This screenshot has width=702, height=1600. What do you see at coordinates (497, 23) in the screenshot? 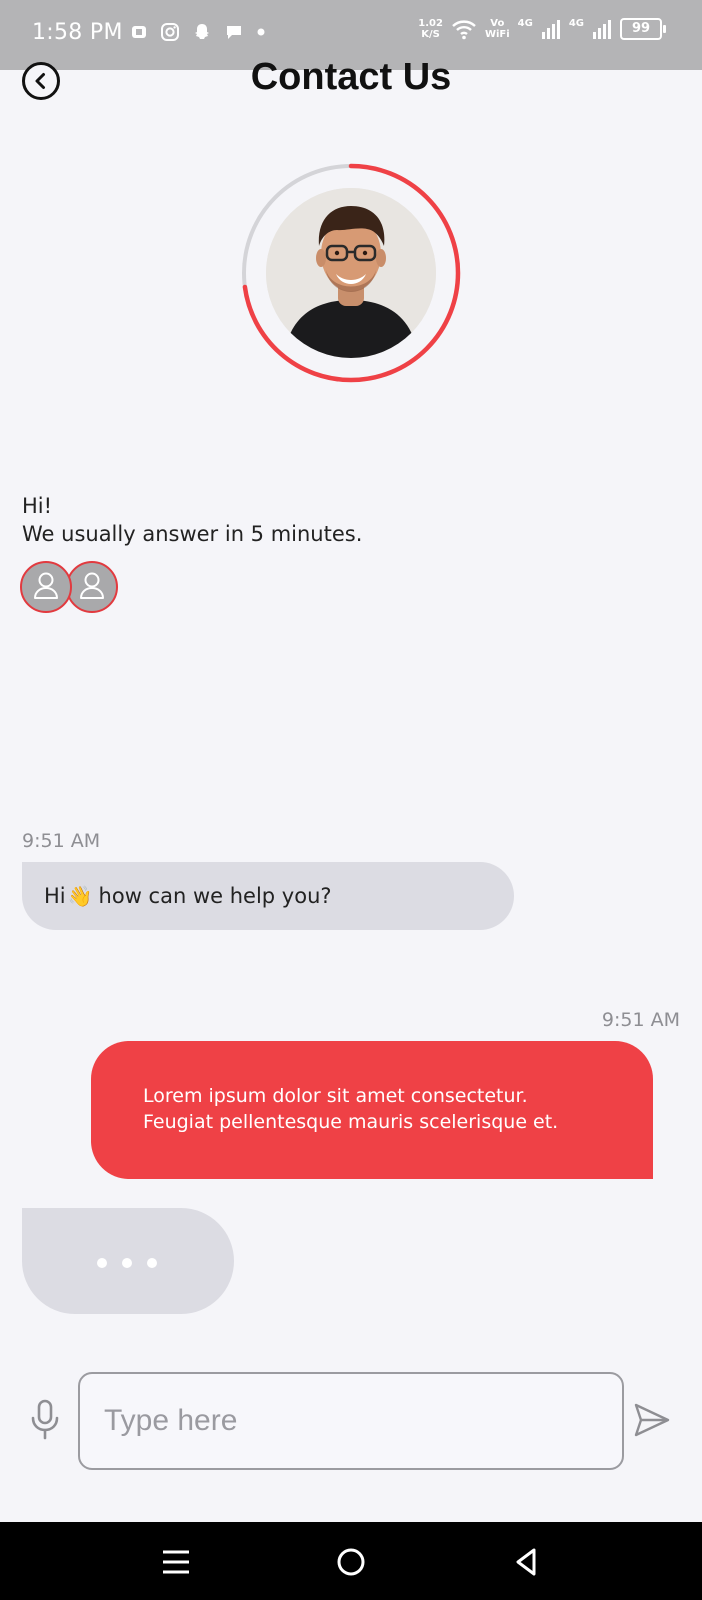
I see `vowifi-vo: Vo` at bounding box center [497, 23].